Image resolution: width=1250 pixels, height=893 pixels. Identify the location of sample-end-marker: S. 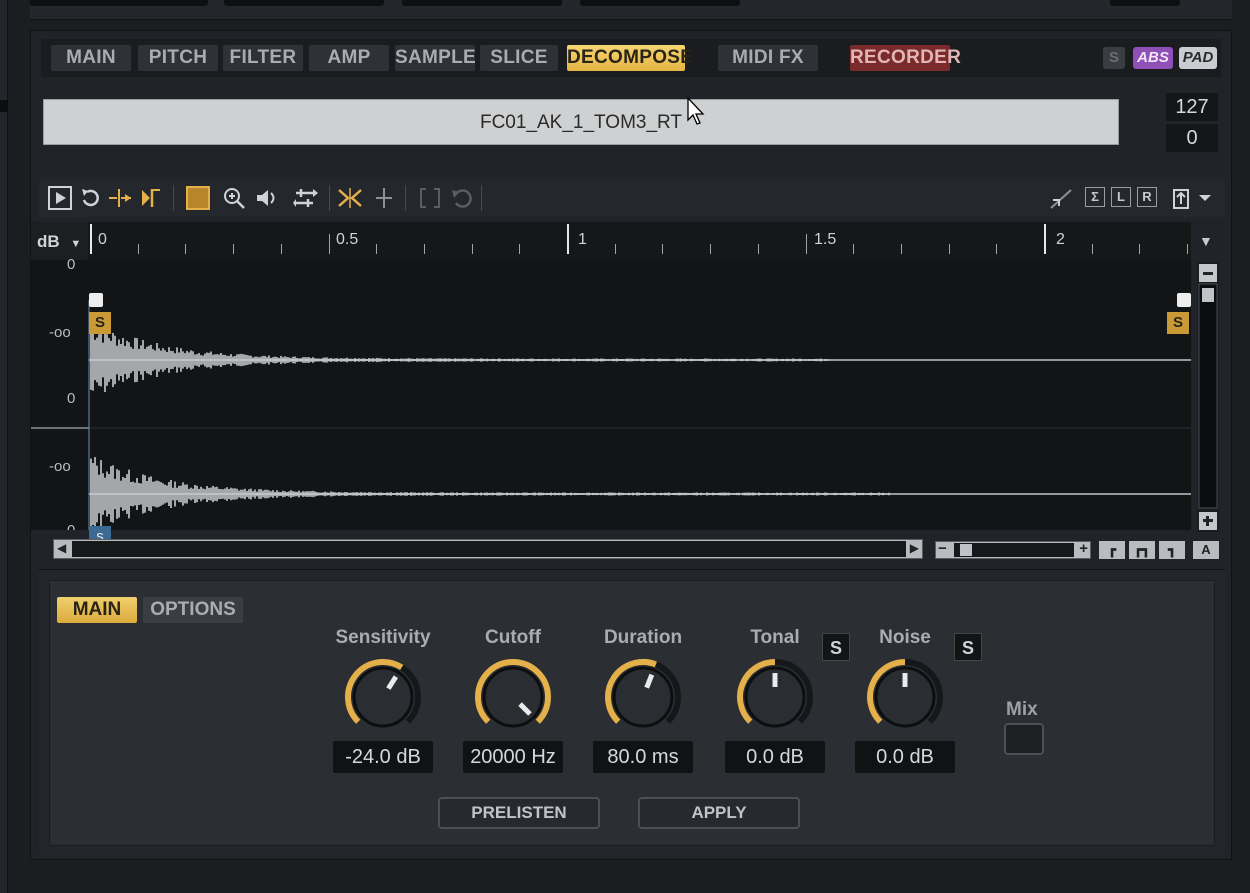
(1178, 323).